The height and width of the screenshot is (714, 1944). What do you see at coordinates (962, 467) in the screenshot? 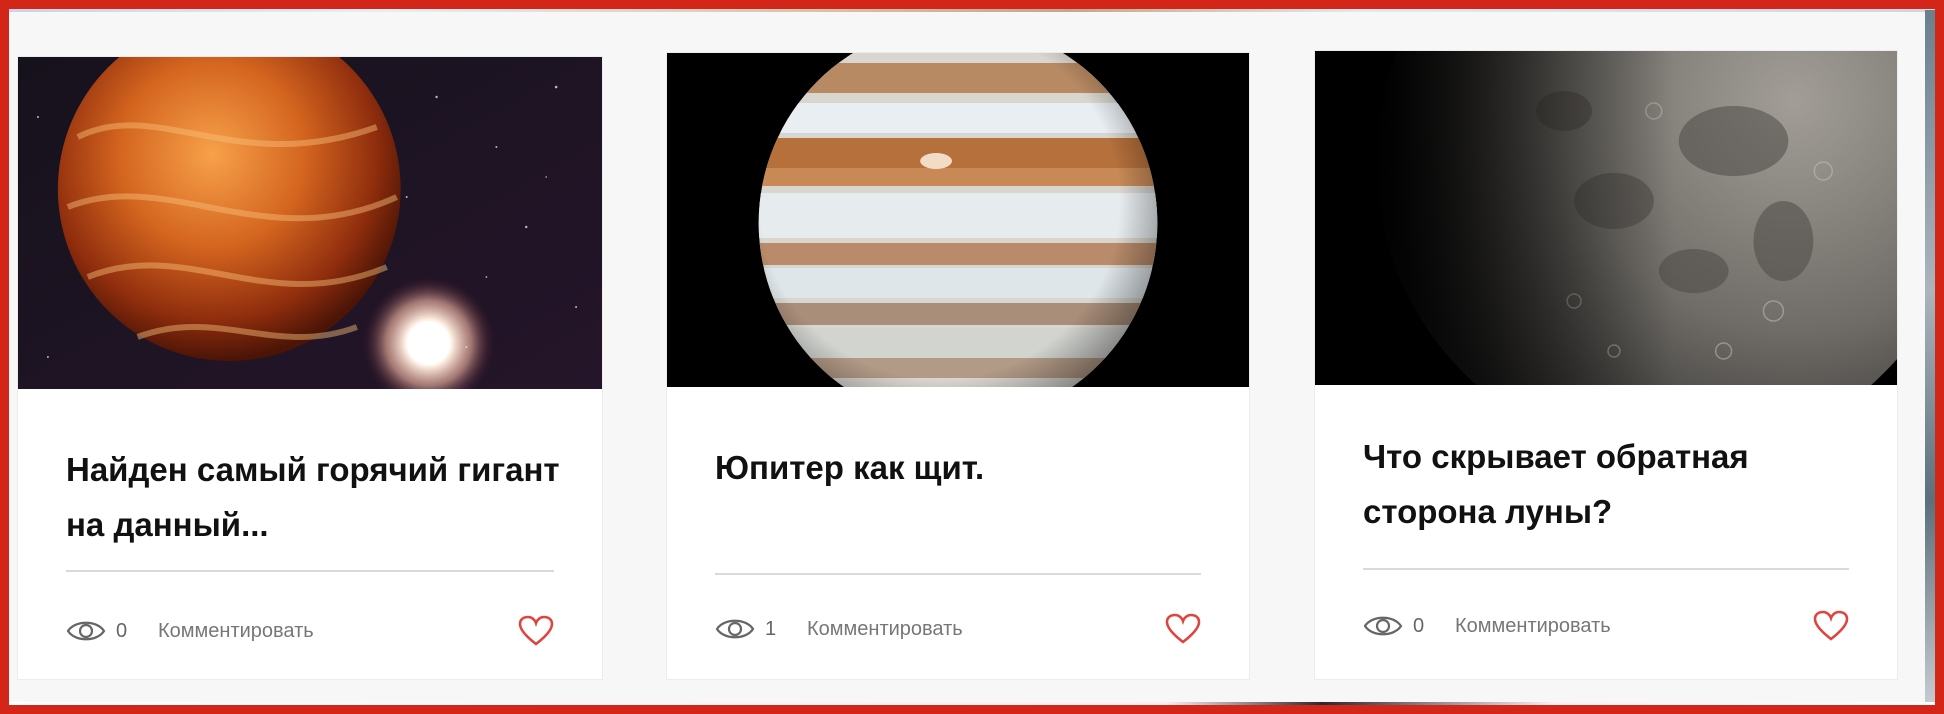
I see `article-title: Юпитер как щит.` at bounding box center [962, 467].